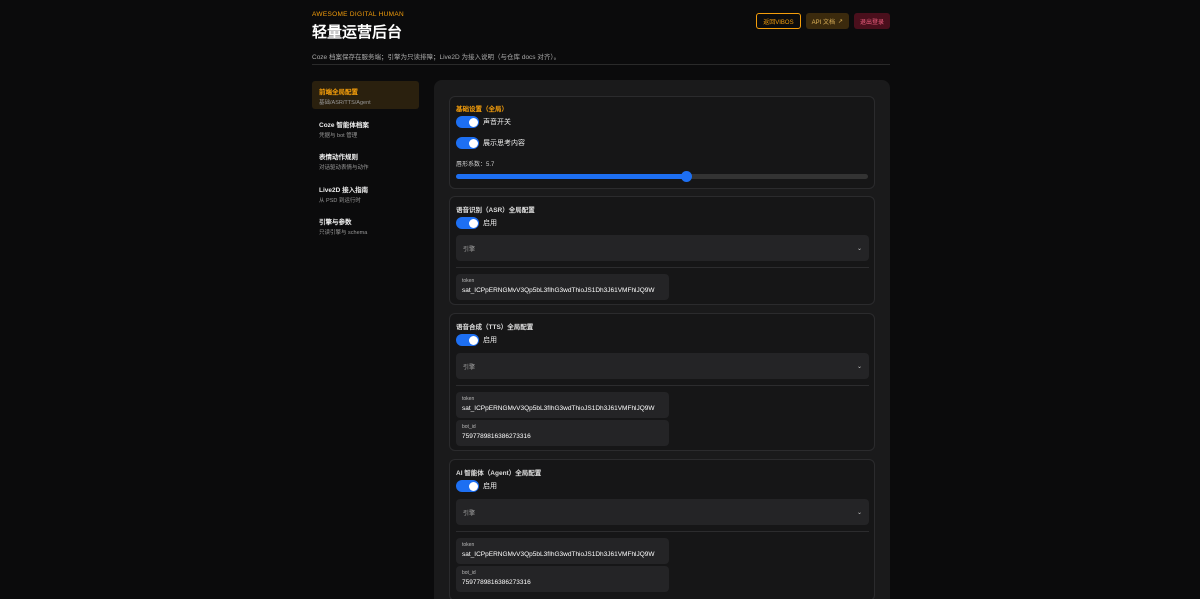 This screenshot has width=1200, height=599. Describe the element at coordinates (335, 222) in the screenshot. I see `sidebar-item-title: 引擎与参数` at that location.